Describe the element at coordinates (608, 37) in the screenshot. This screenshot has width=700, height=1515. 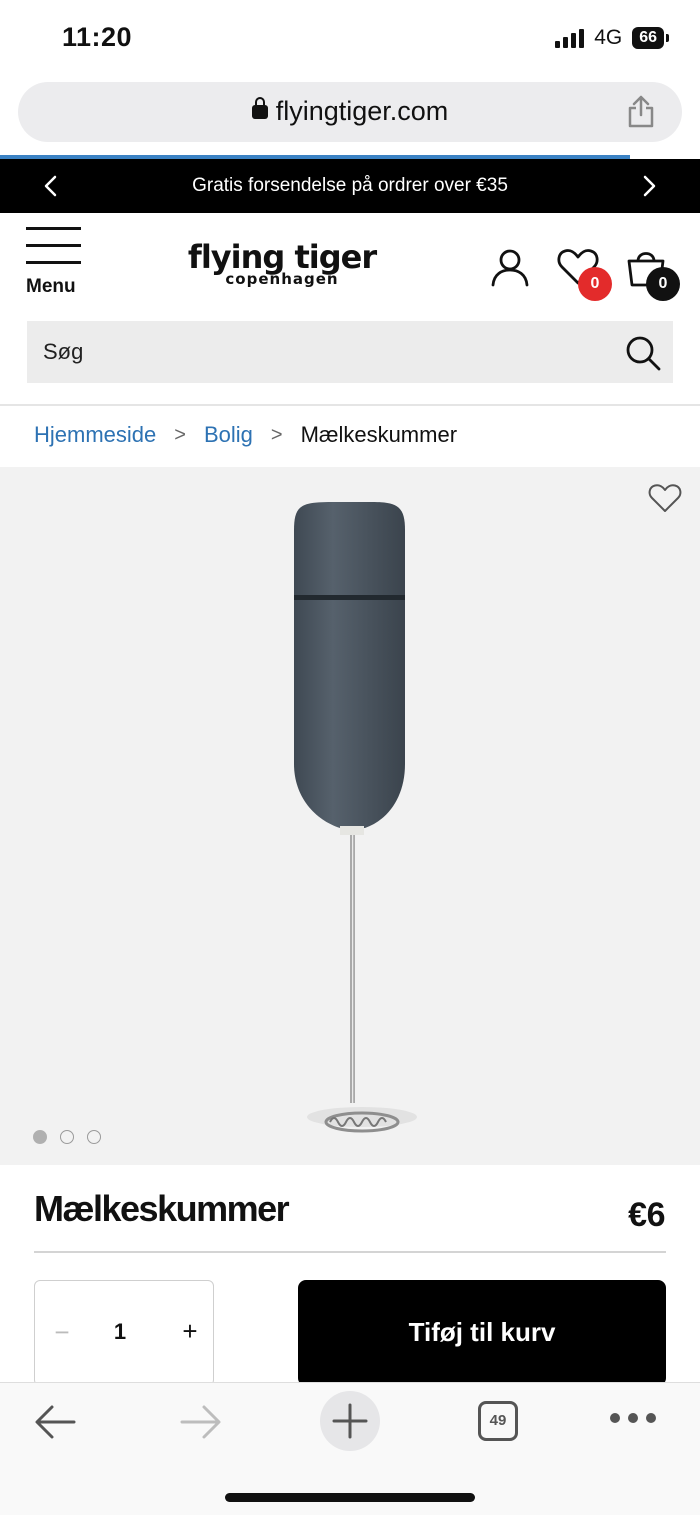
I see `network-type: 4G` at that location.